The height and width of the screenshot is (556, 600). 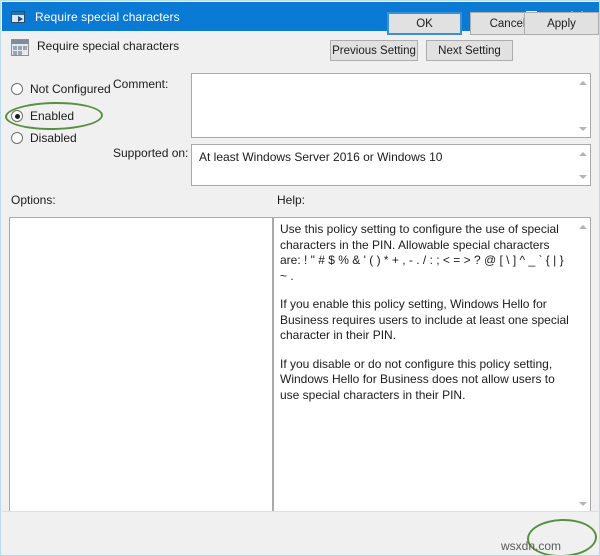 What do you see at coordinates (581, 165) in the screenshot?
I see `supported-on-scrollbar` at bounding box center [581, 165].